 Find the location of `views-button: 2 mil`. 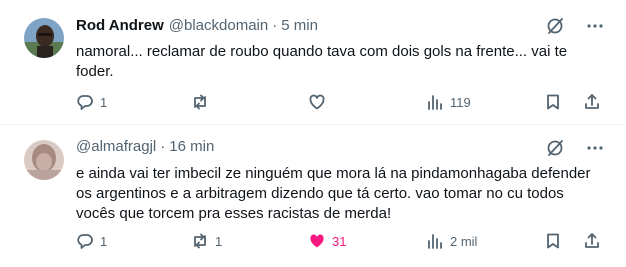

views-button: 2 mil is located at coordinates (451, 241).